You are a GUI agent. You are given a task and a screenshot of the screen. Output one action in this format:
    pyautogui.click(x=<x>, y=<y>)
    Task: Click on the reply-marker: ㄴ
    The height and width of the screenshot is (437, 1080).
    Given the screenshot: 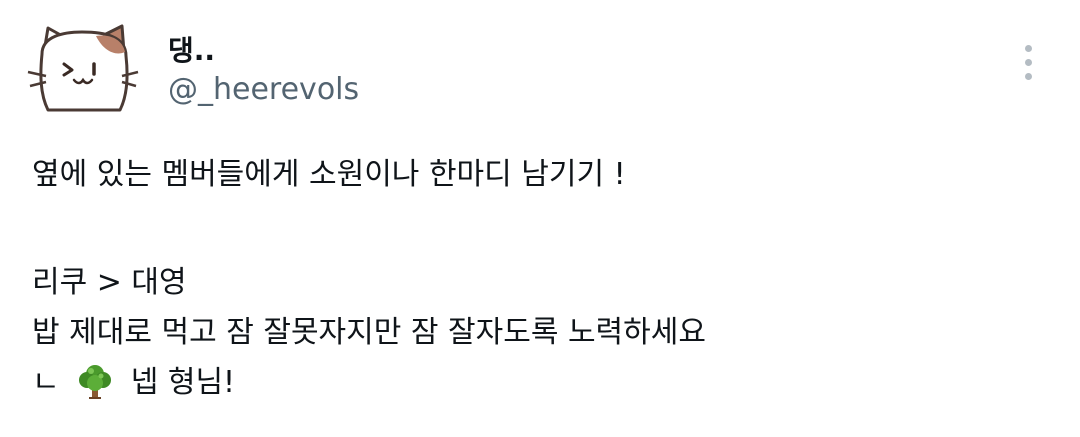 What is the action you would take?
    pyautogui.click(x=46, y=382)
    